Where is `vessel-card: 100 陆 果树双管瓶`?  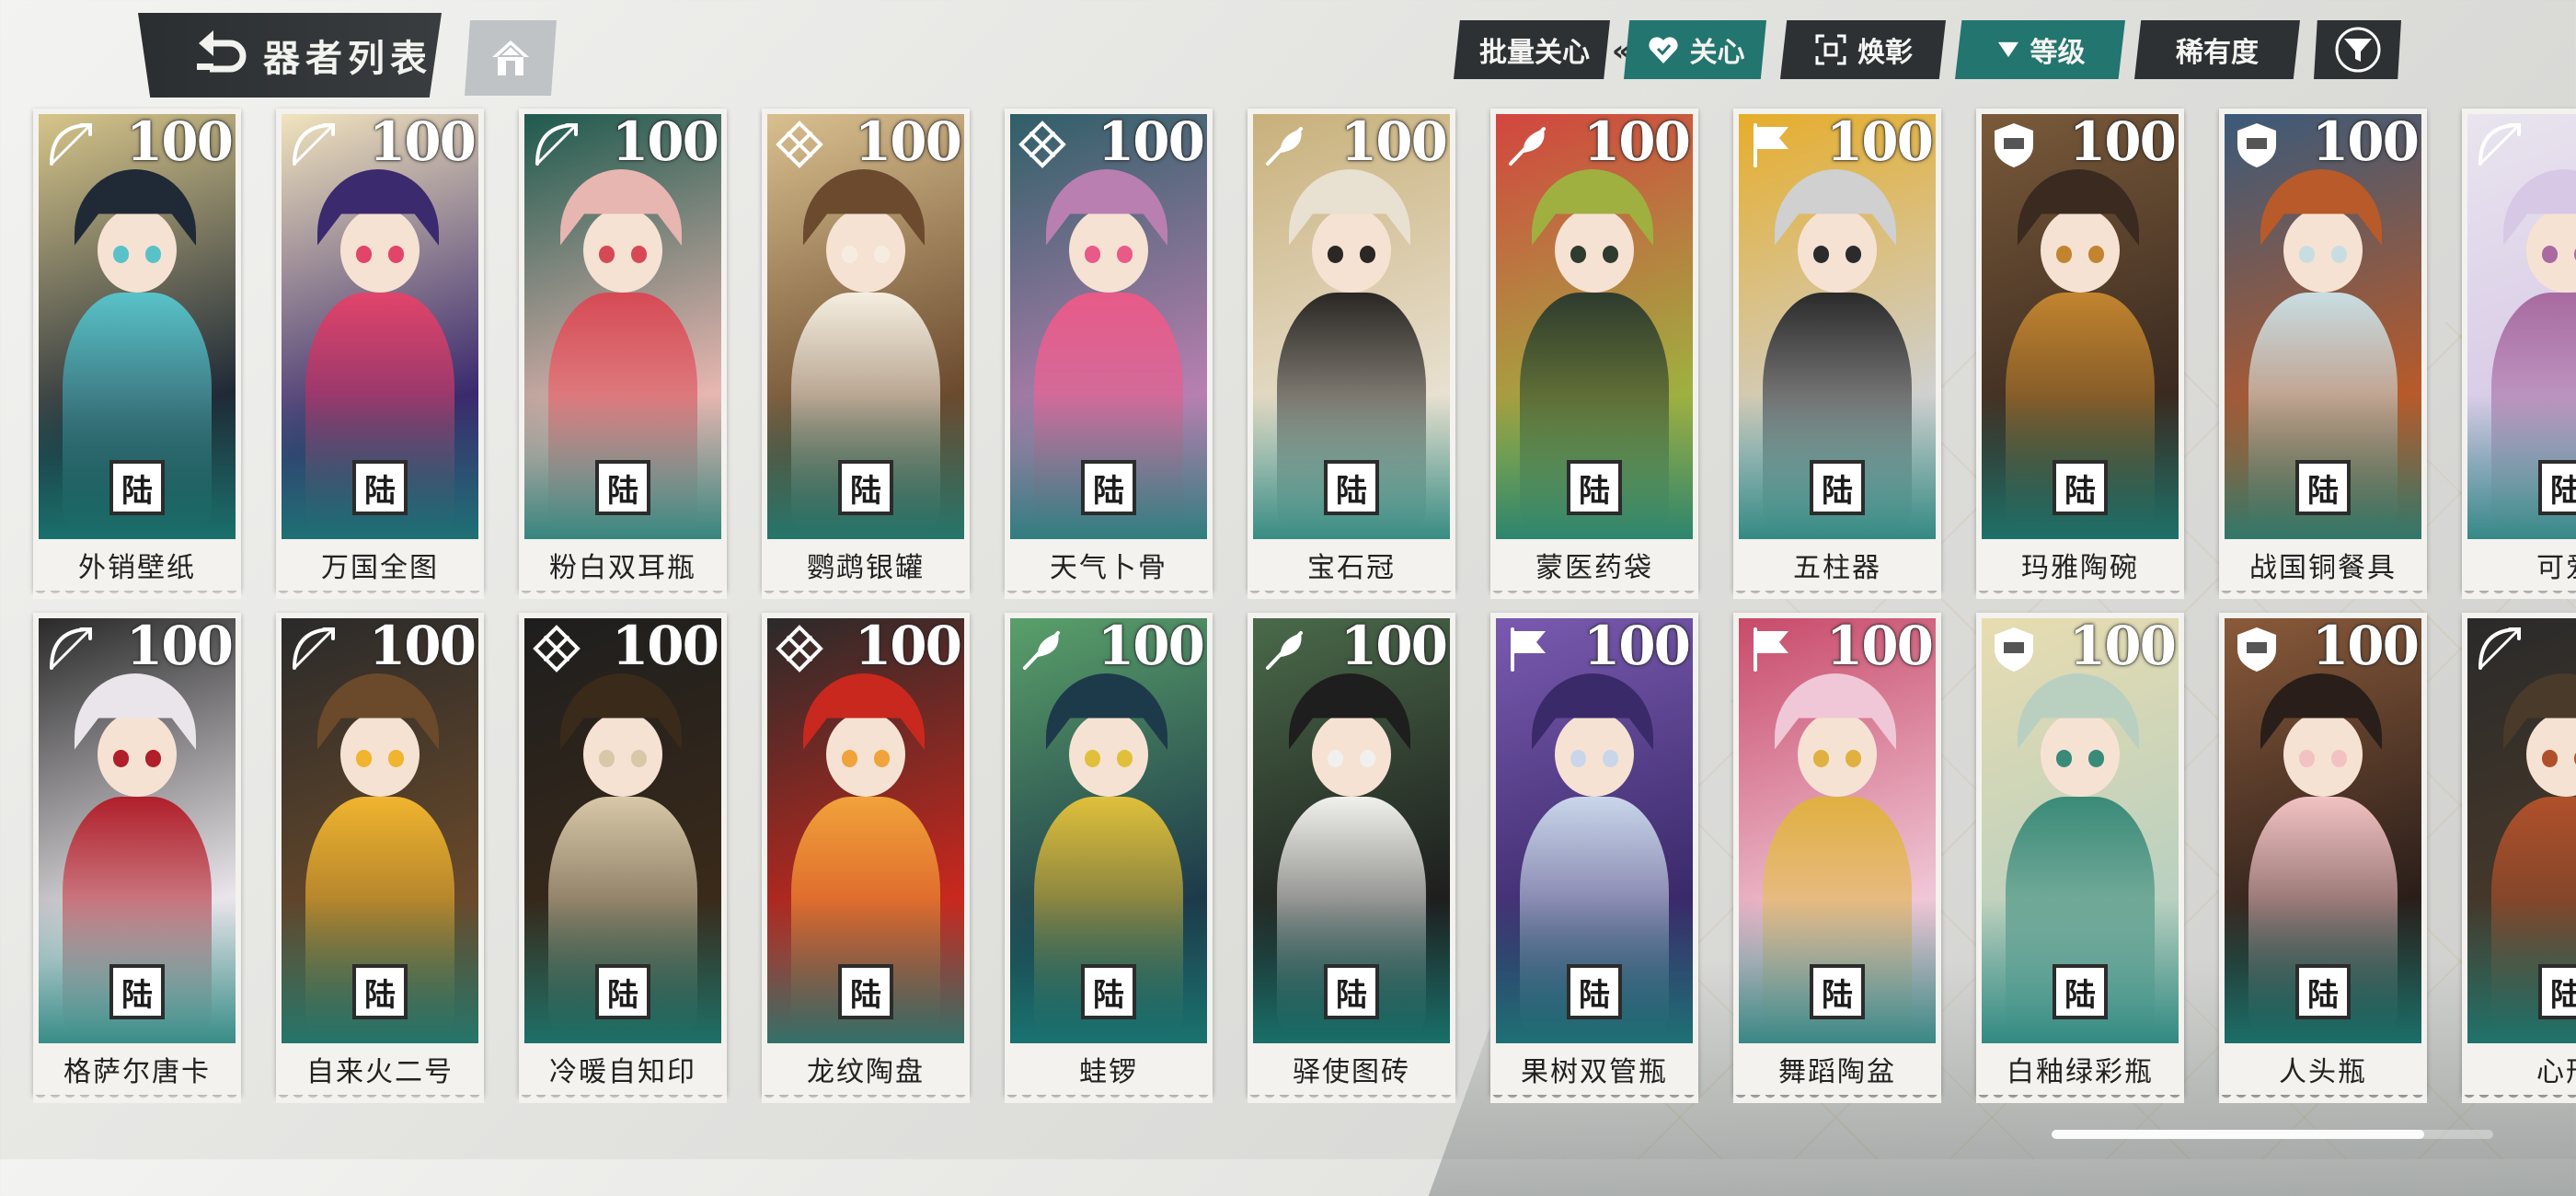
vessel-card: 100 陆 果树双管瓶 is located at coordinates (1594, 858).